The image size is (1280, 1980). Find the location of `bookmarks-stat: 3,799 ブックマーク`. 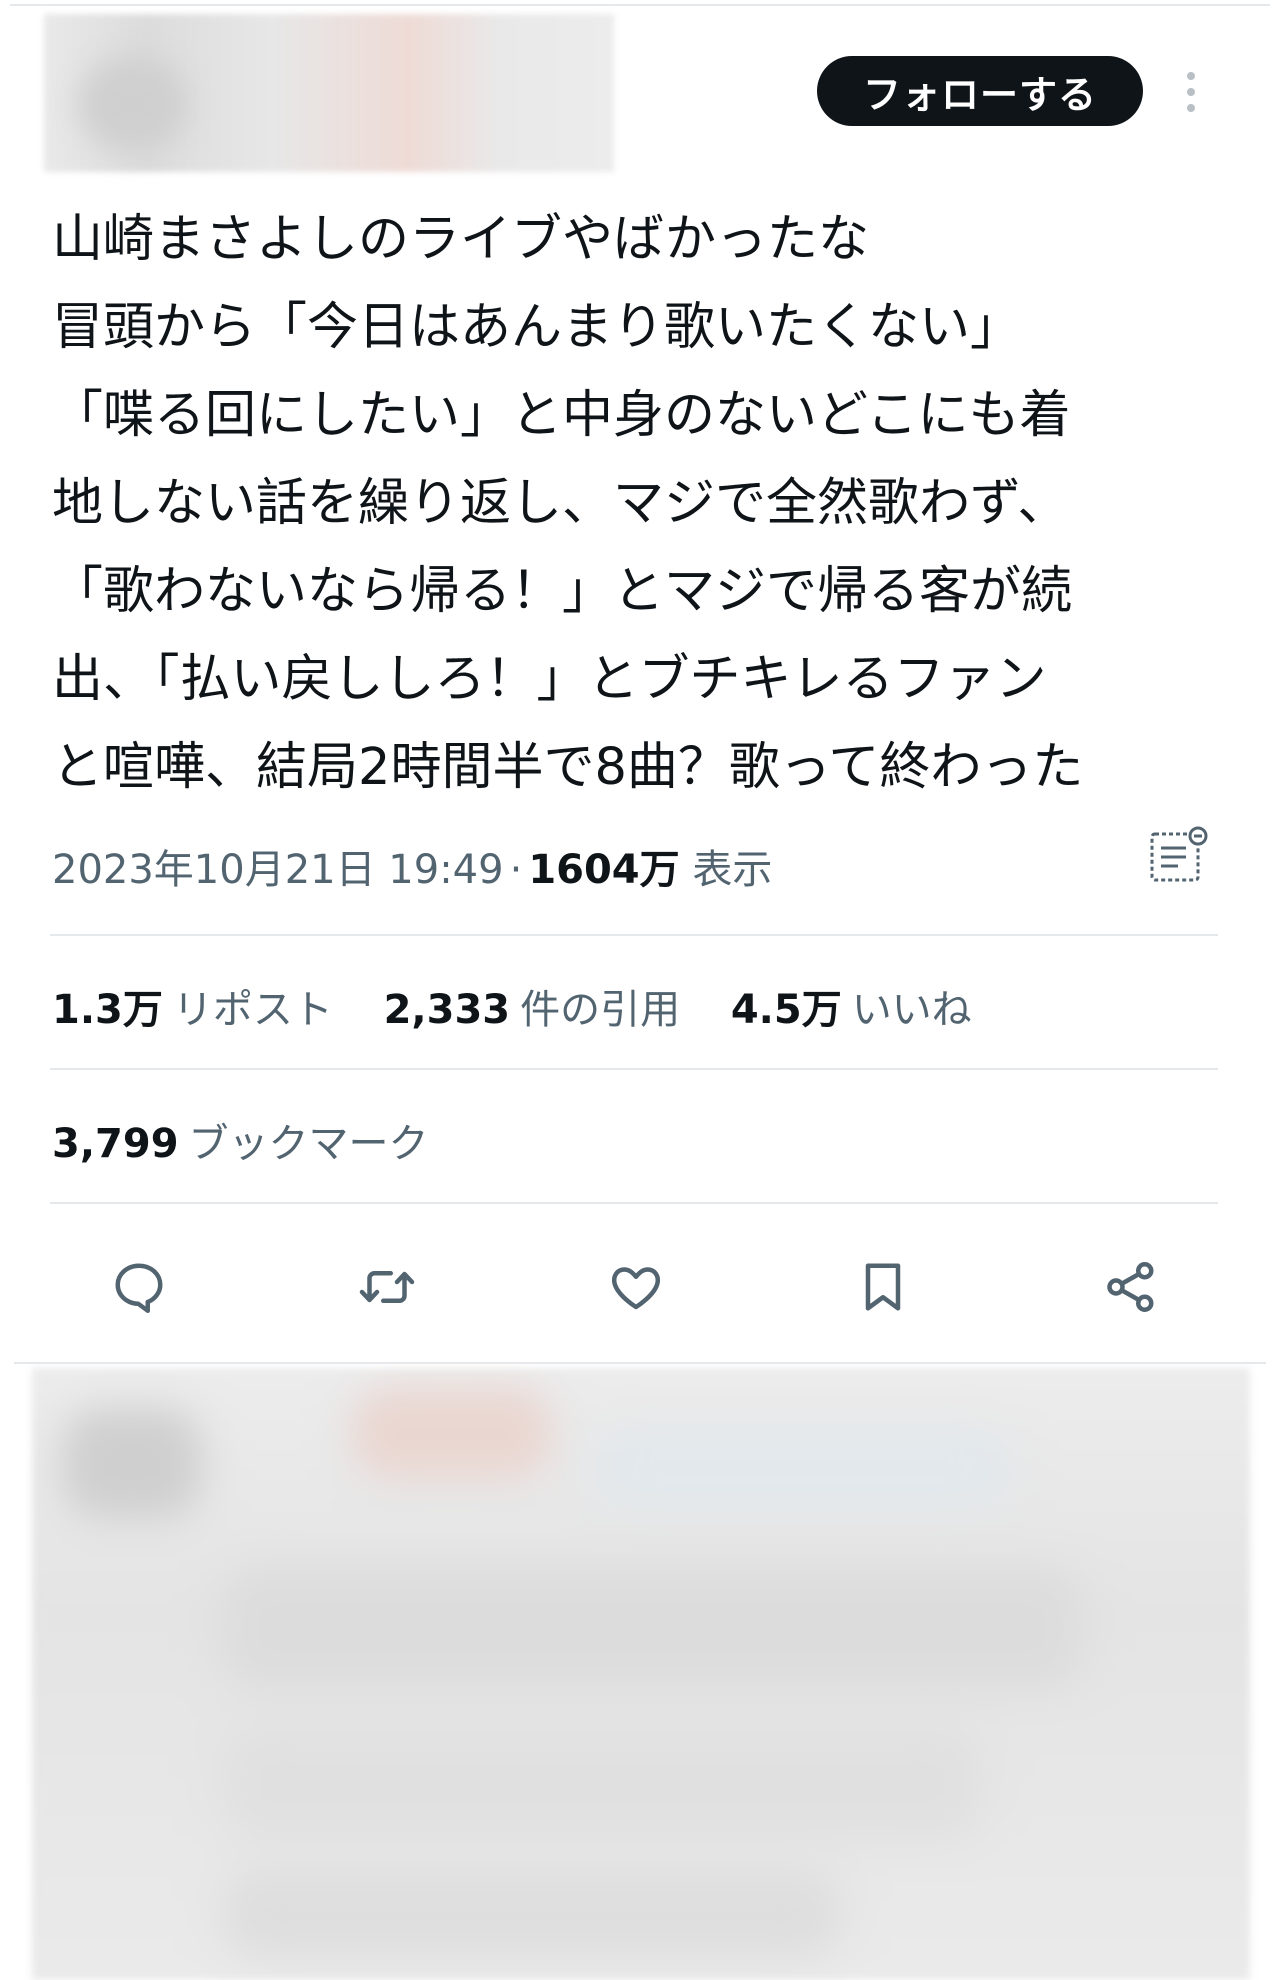

bookmarks-stat: 3,799 ブックマーク is located at coordinates (240, 1144).